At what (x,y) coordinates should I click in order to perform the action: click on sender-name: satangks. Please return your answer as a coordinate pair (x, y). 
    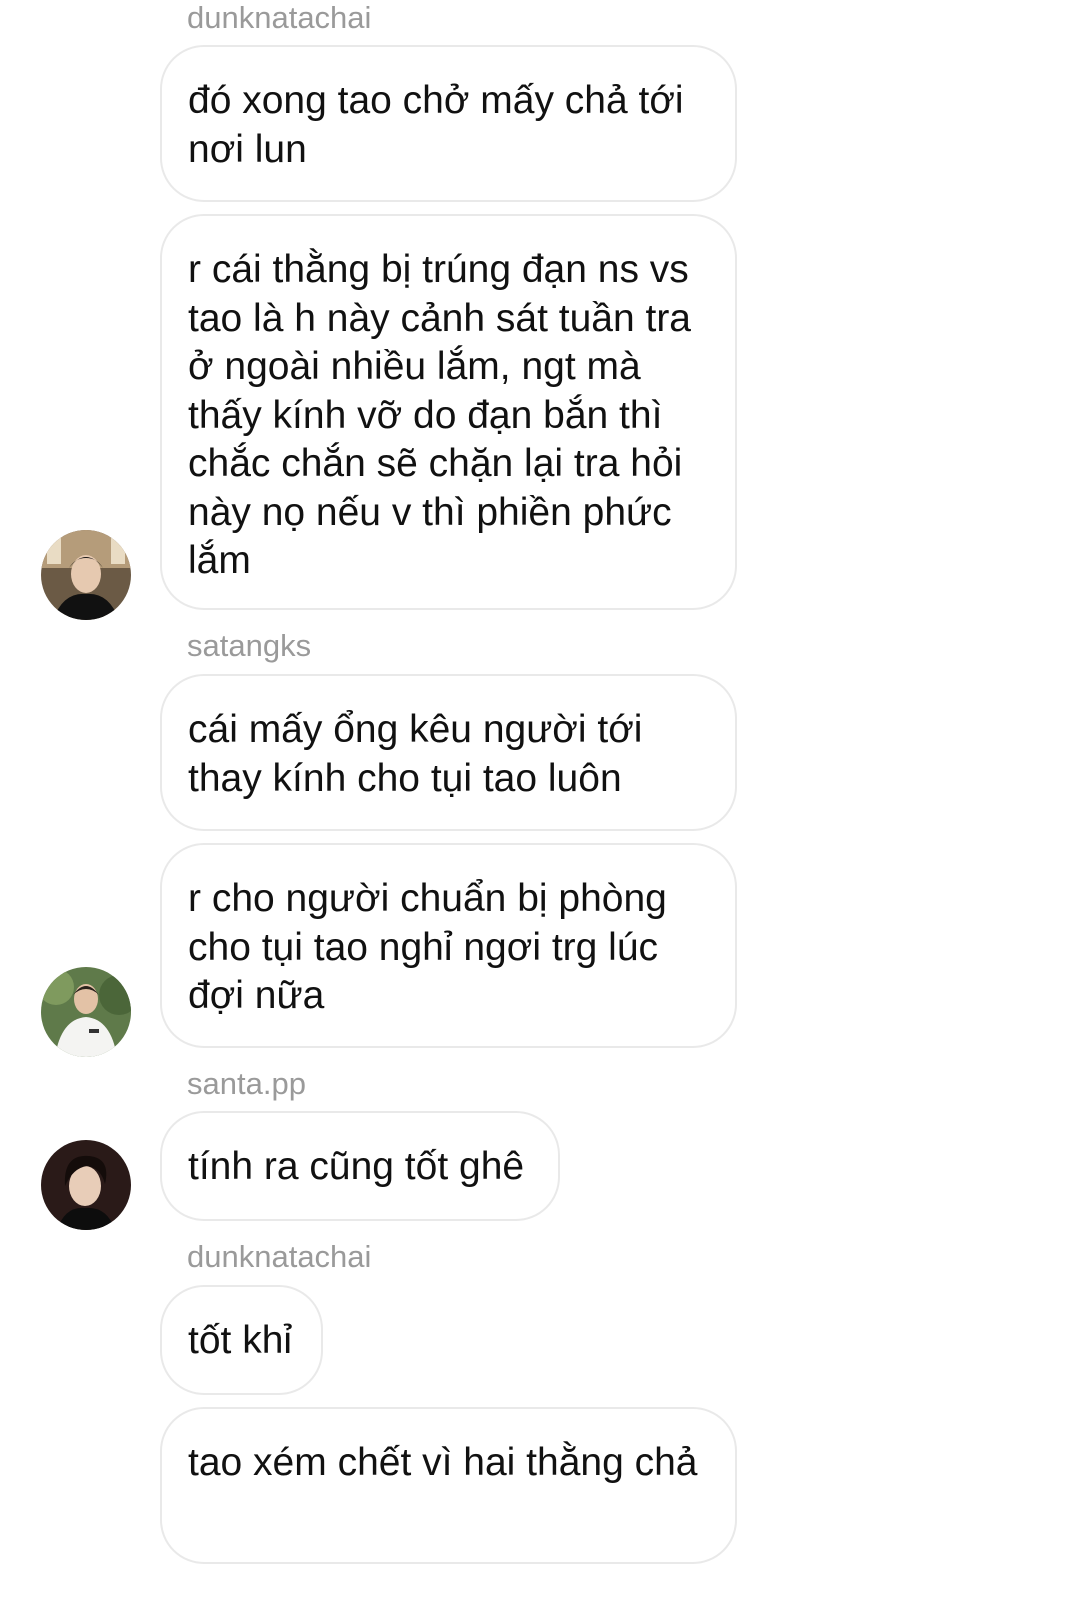
    Looking at the image, I should click on (249, 645).